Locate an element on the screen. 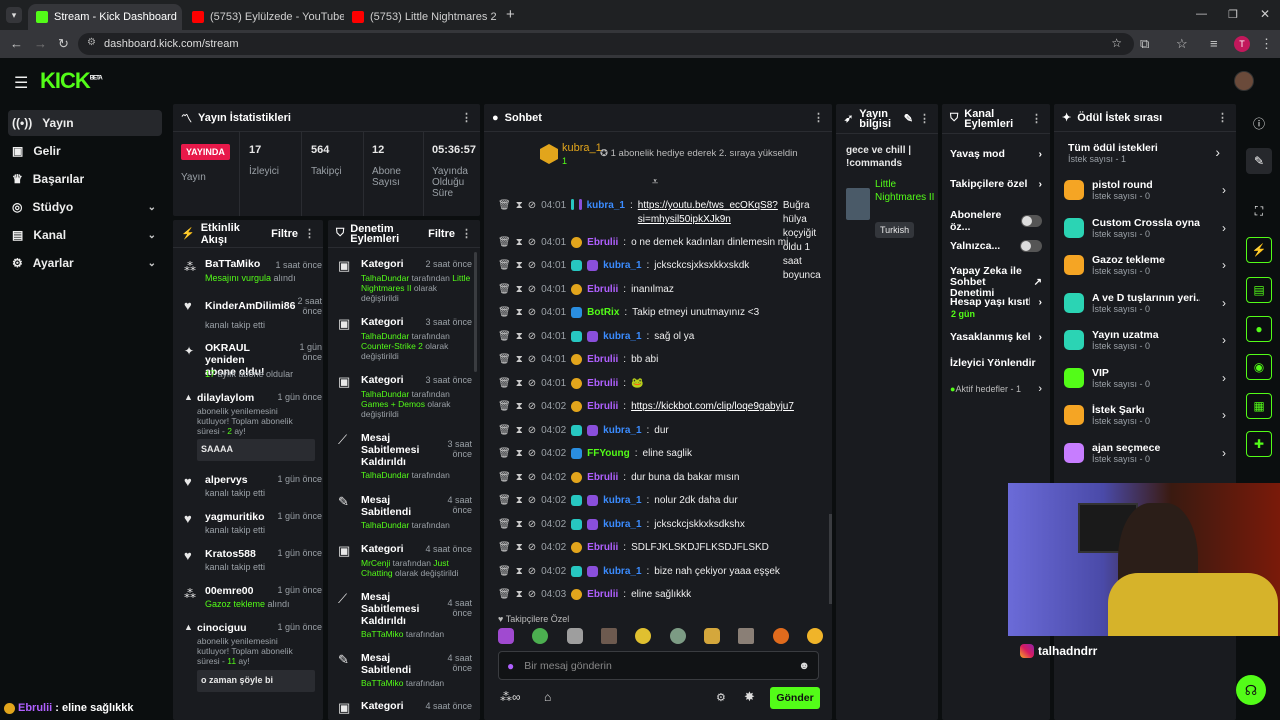 This screenshot has height=720, width=1280. bookmarks-icon: ☆ is located at coordinates (1182, 44).